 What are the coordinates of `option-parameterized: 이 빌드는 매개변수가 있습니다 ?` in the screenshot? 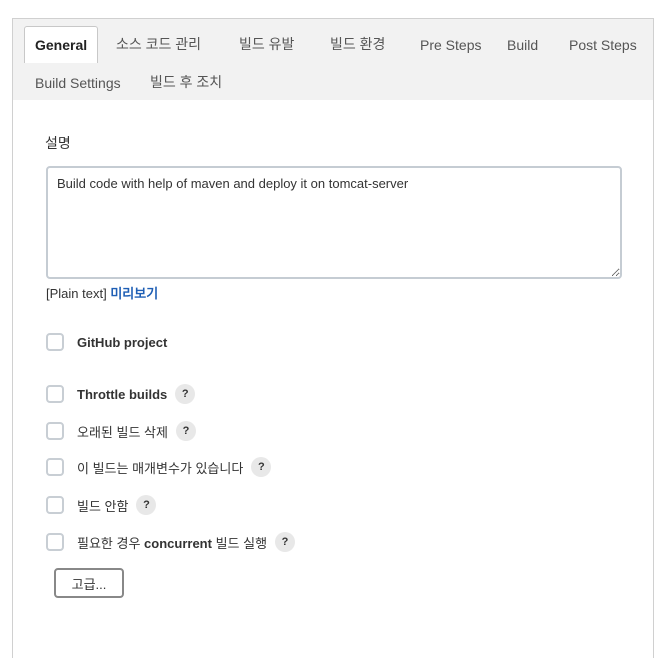 It's located at (159, 467).